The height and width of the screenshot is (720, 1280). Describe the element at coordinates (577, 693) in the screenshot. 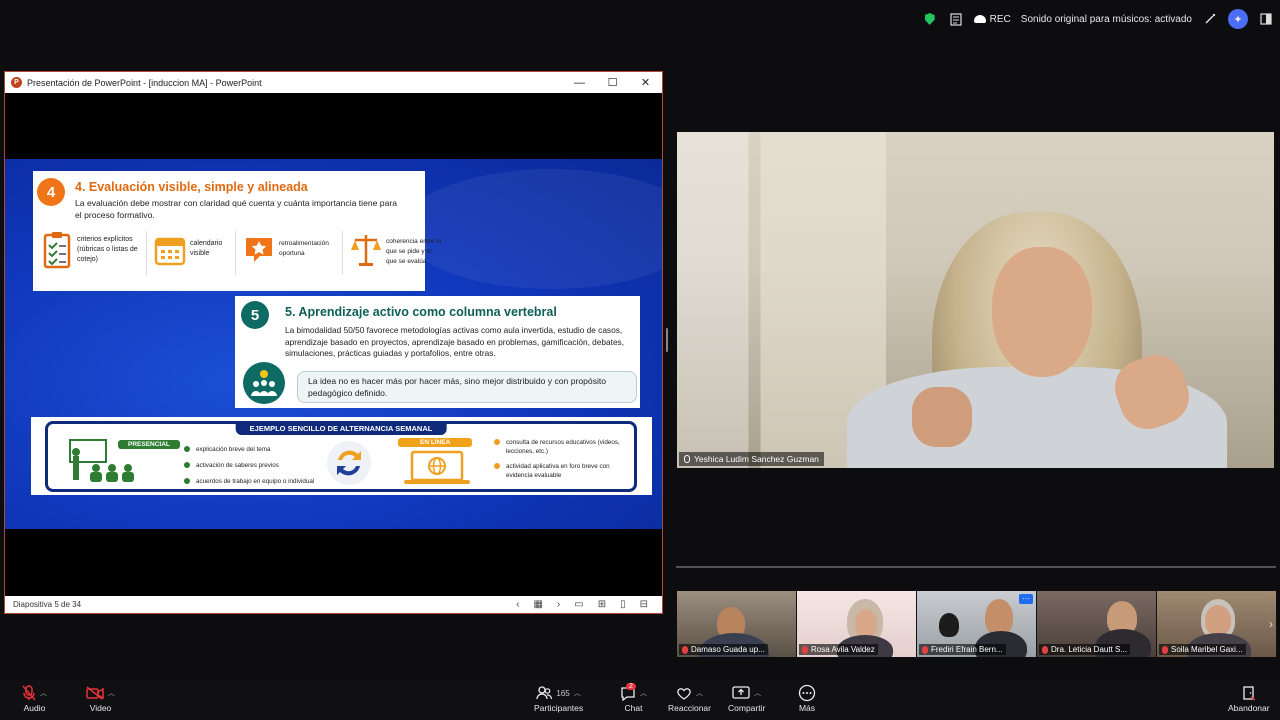

I see `participants-caret: ︿` at that location.